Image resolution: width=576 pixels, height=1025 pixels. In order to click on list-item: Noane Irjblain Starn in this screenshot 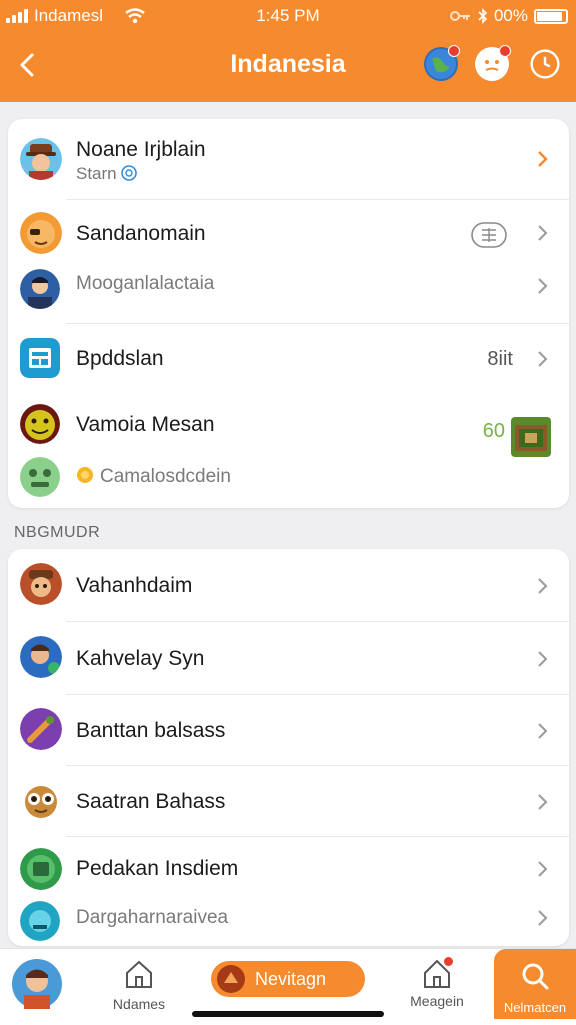, I will do `click(288, 159)`.